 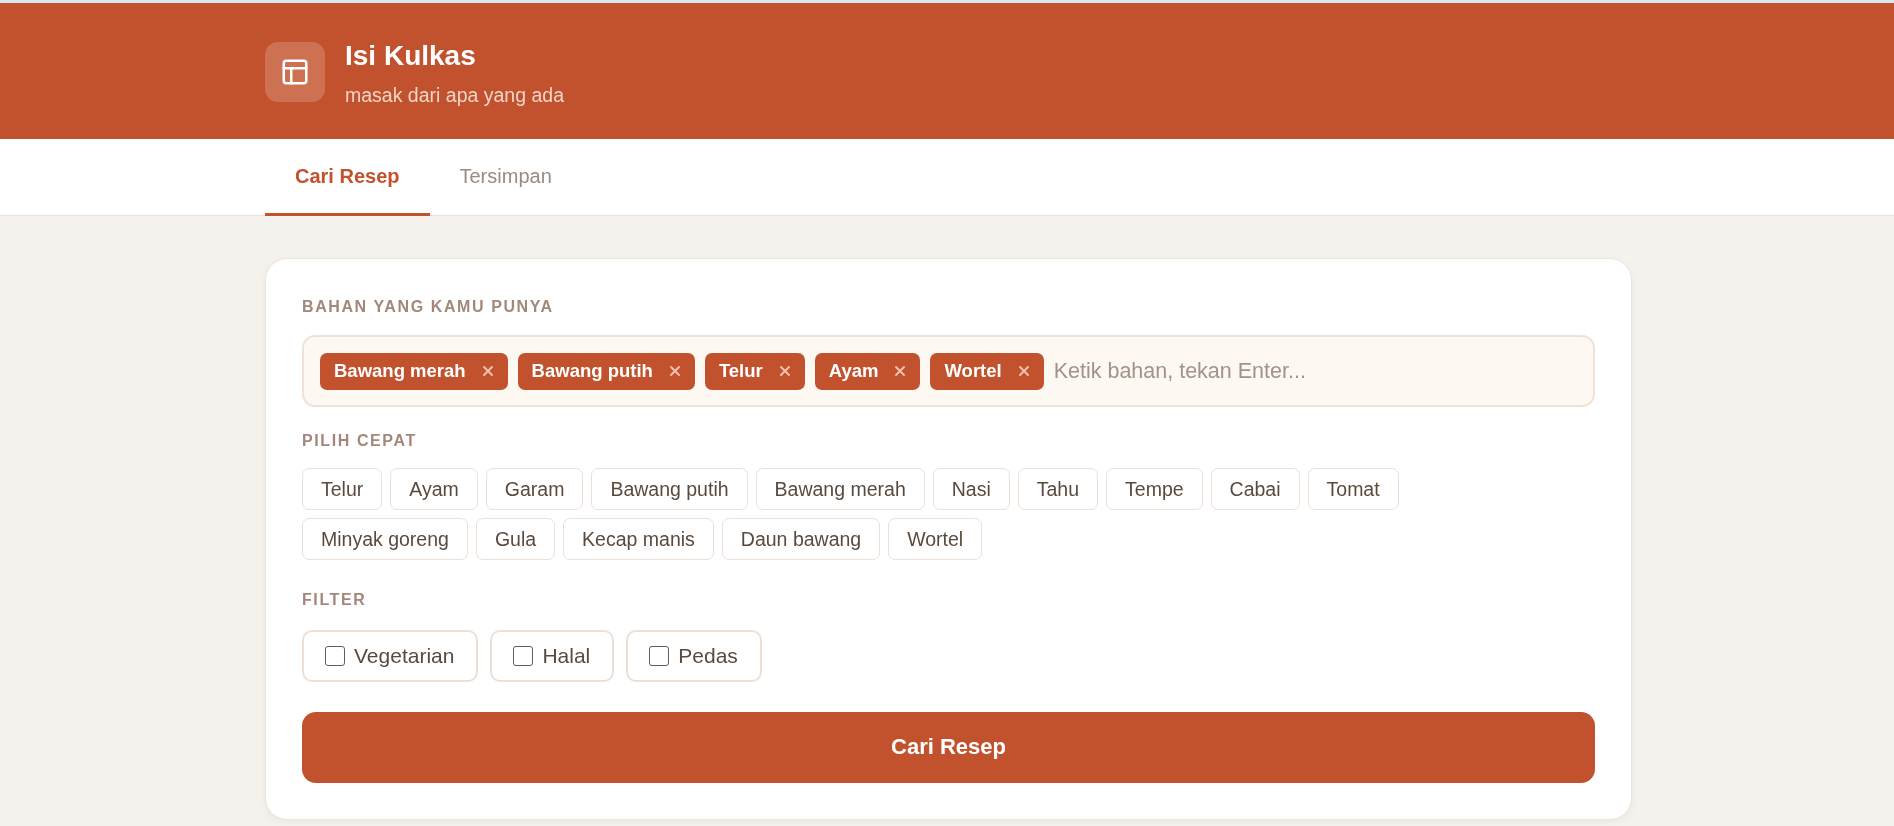 I want to click on quick-pick-chip: Nasi, so click(x=971, y=489).